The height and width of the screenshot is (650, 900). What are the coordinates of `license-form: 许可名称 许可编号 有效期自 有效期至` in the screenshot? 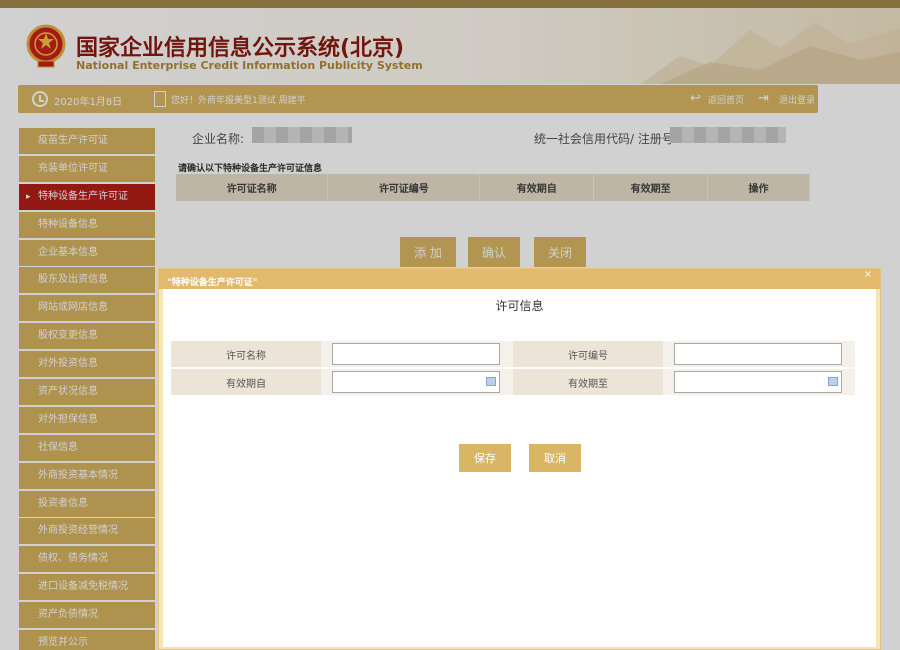 It's located at (513, 368).